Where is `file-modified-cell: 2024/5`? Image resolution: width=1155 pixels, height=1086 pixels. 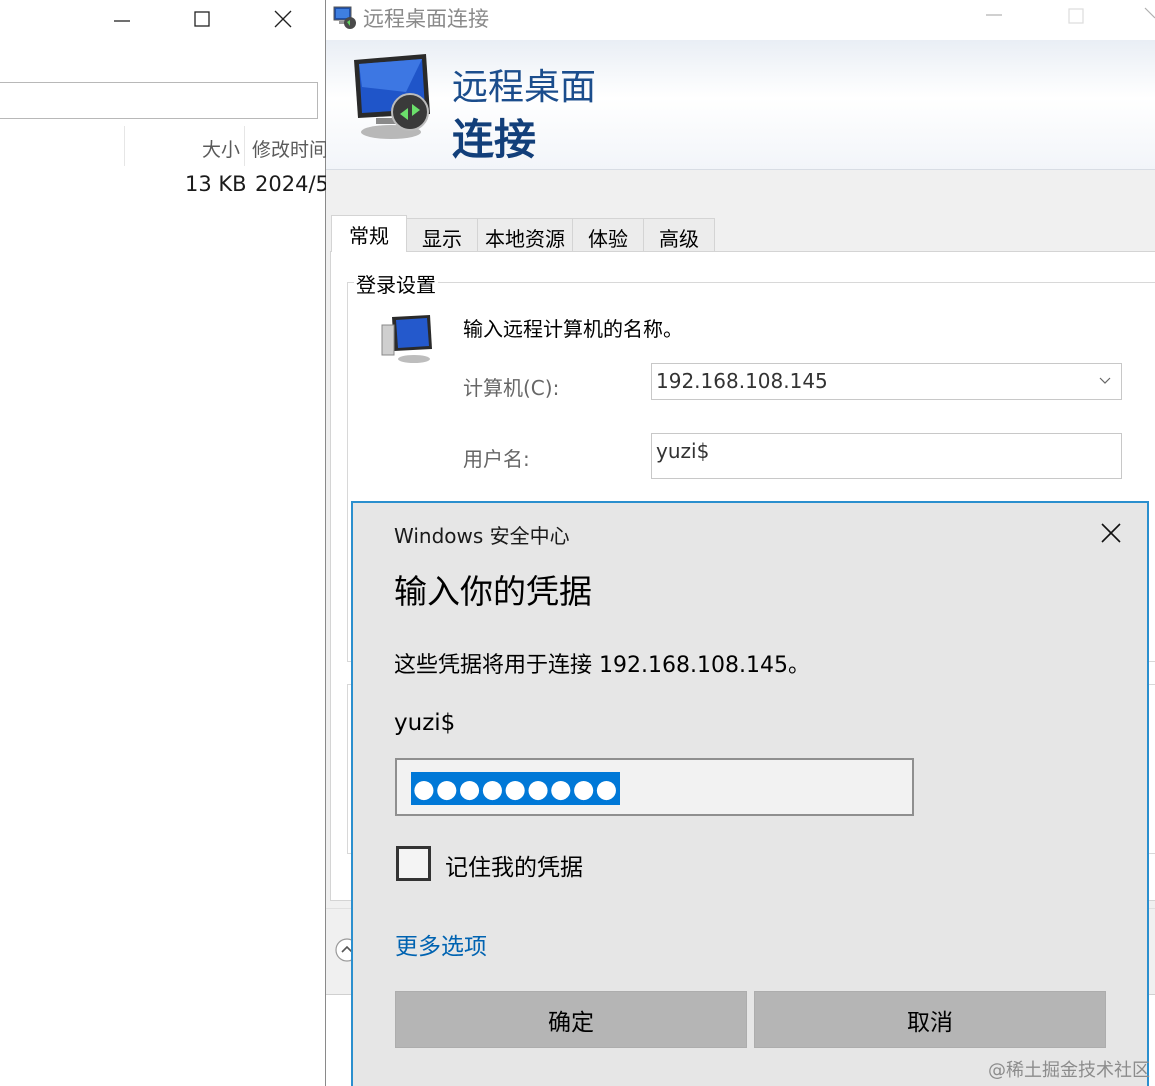 file-modified-cell: 2024/5 is located at coordinates (292, 184).